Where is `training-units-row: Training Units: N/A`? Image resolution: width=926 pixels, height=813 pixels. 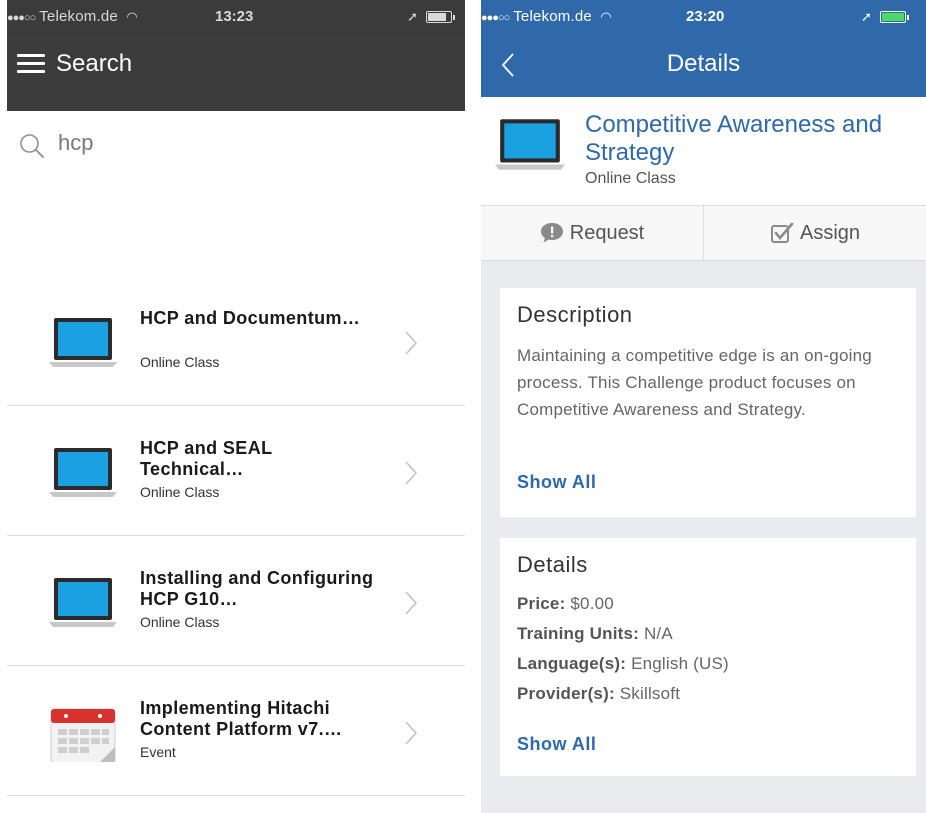 training-units-row: Training Units: N/A is located at coordinates (595, 634).